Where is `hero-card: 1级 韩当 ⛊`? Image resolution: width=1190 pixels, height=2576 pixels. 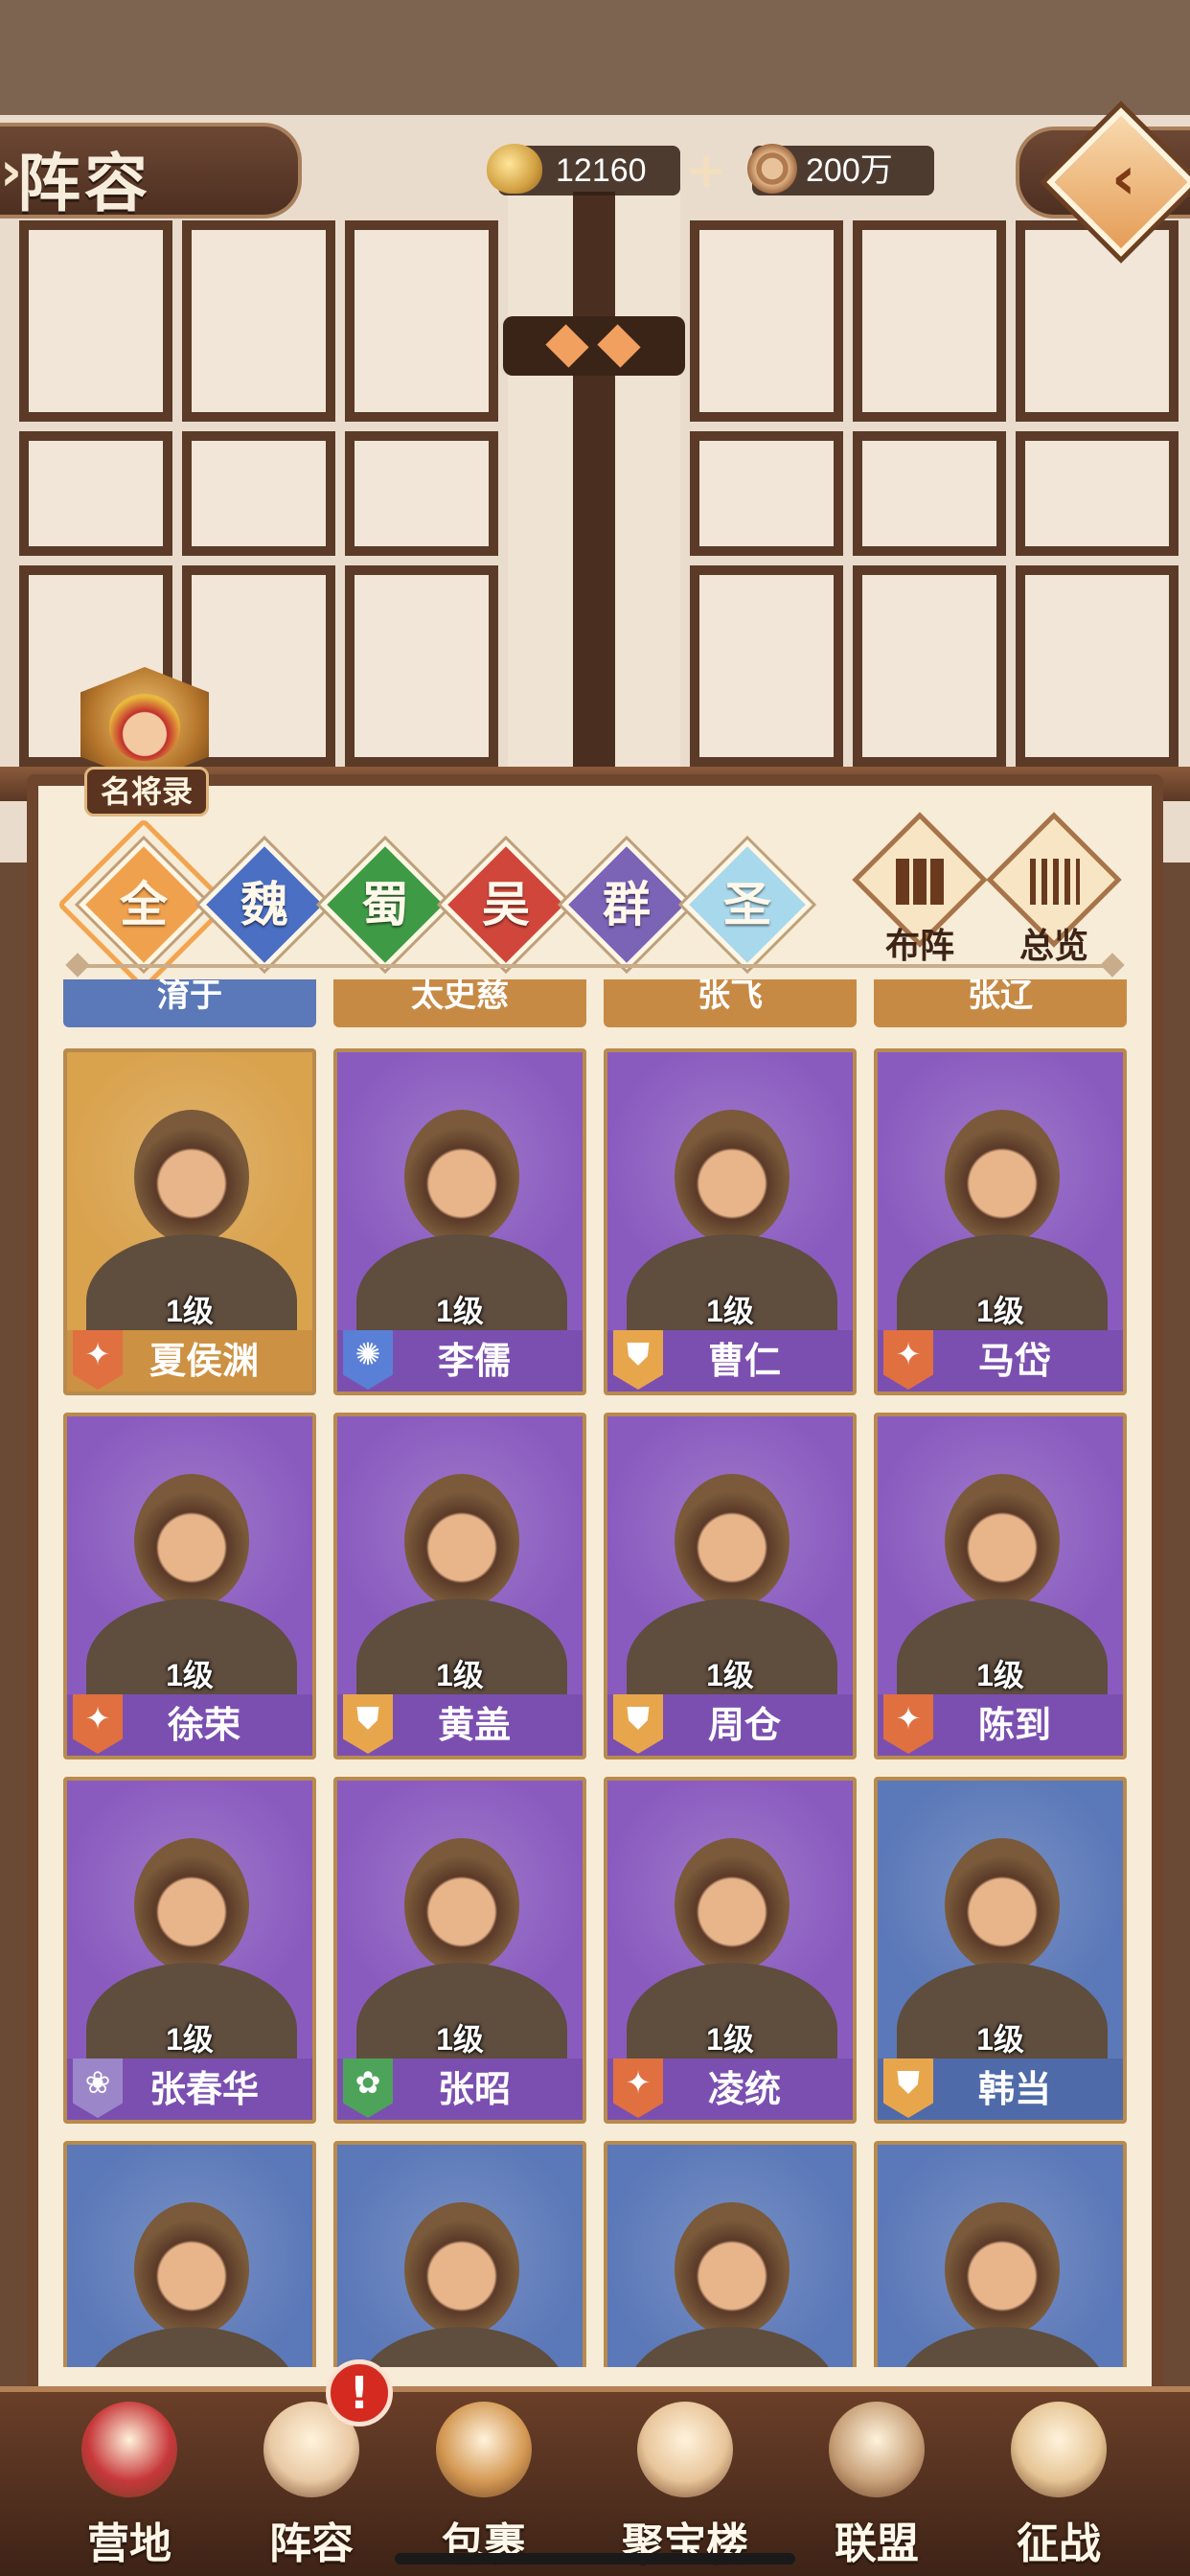 hero-card: 1级 韩当 ⛊ is located at coordinates (1001, 1950).